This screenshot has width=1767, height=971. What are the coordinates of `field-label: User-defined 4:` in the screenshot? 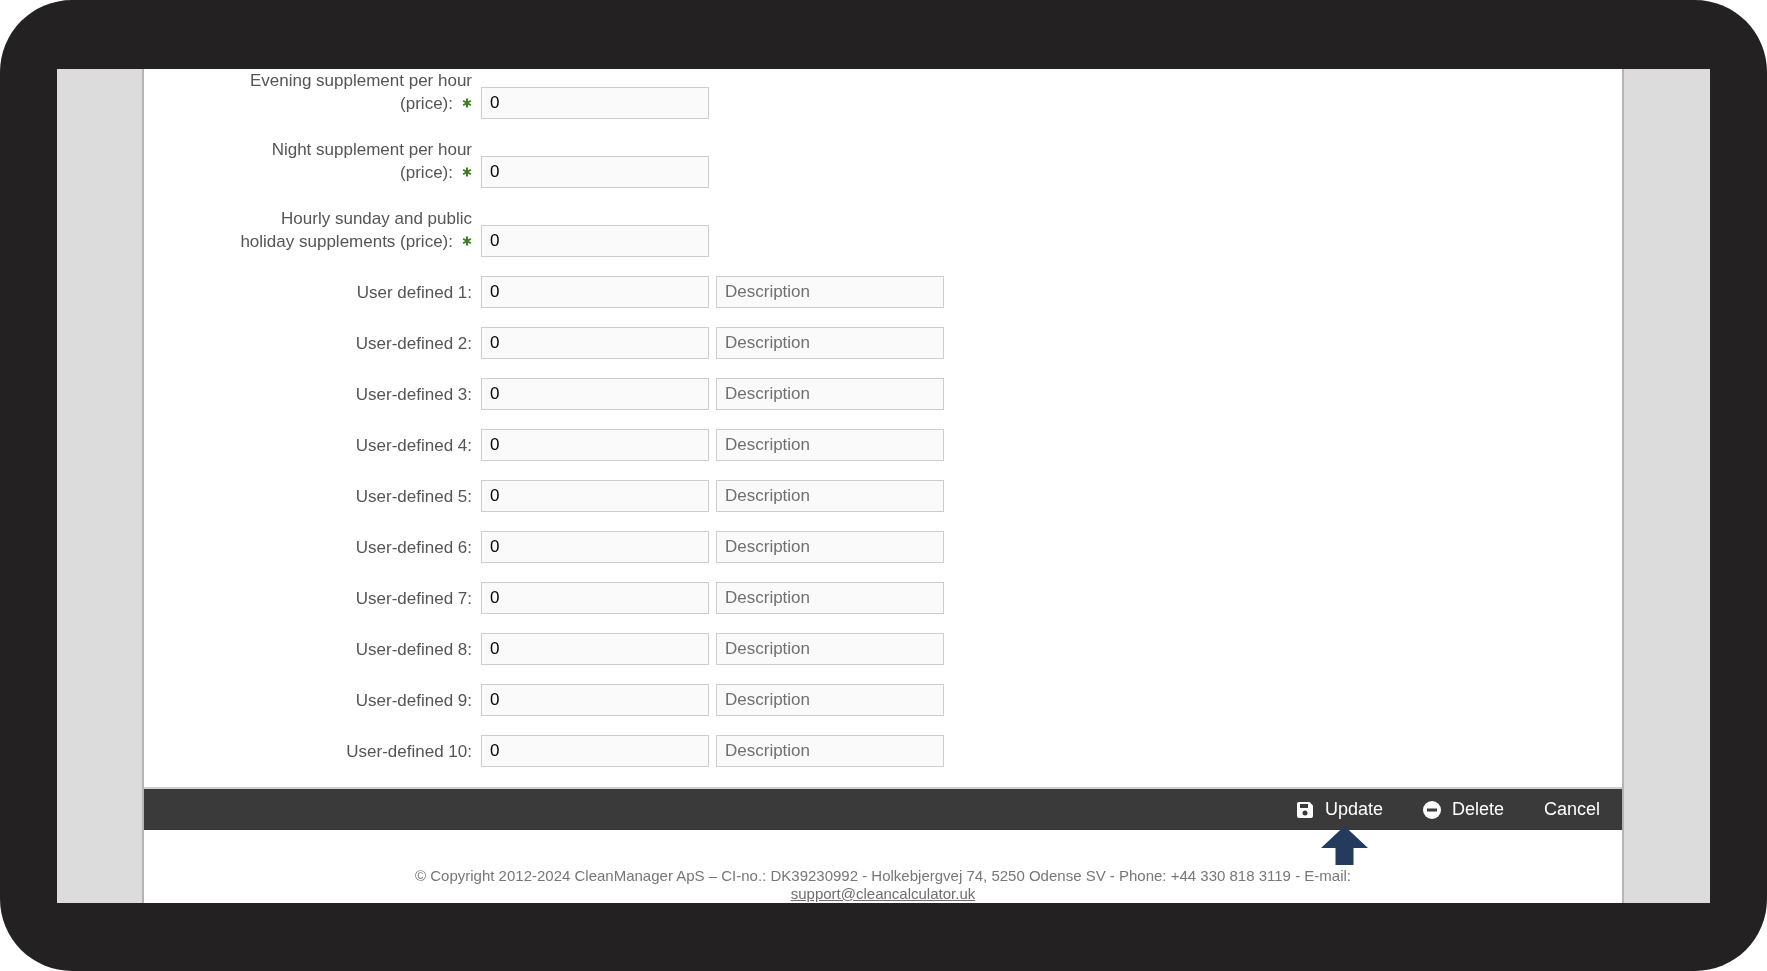 It's located at (413, 445).